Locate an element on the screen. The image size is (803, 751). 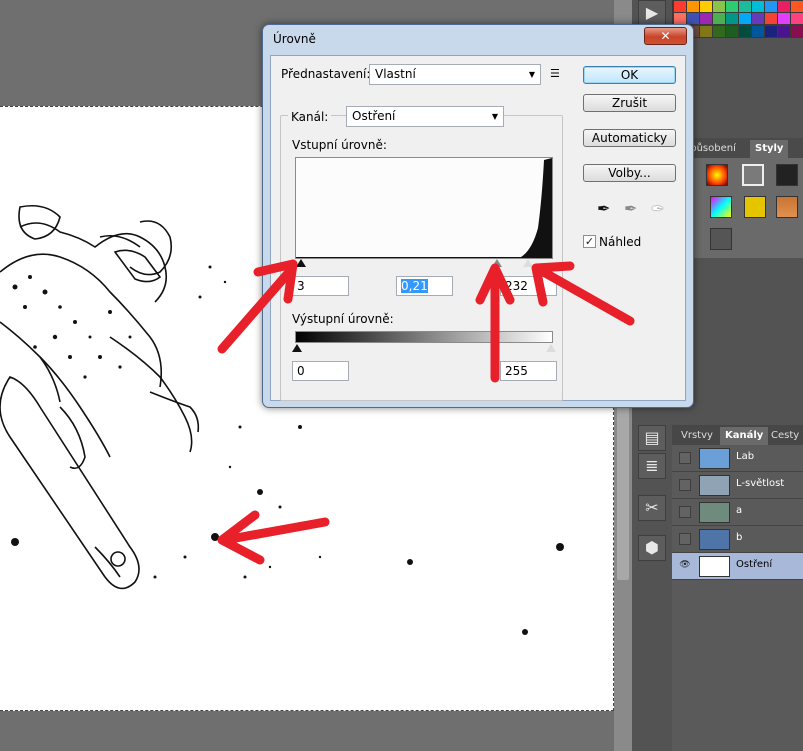
cancel-button: Zrušit is located at coordinates (629, 103).